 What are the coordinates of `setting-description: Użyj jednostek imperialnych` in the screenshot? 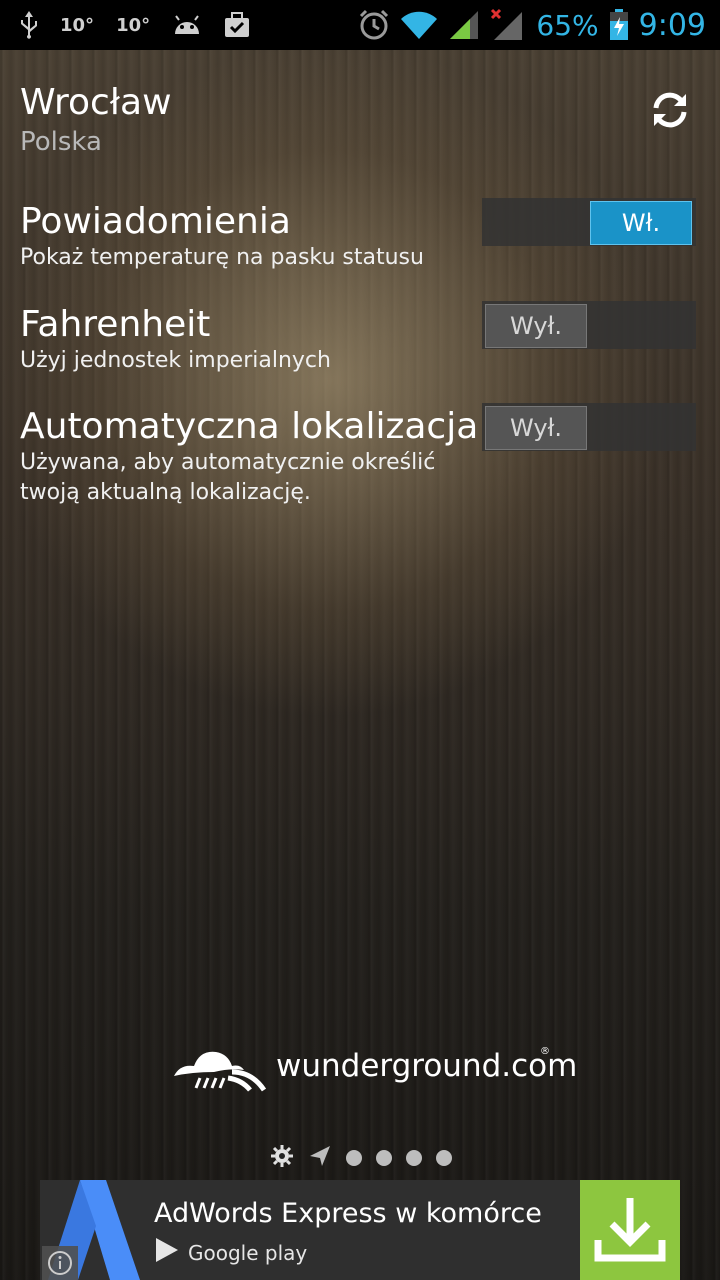 It's located at (175, 360).